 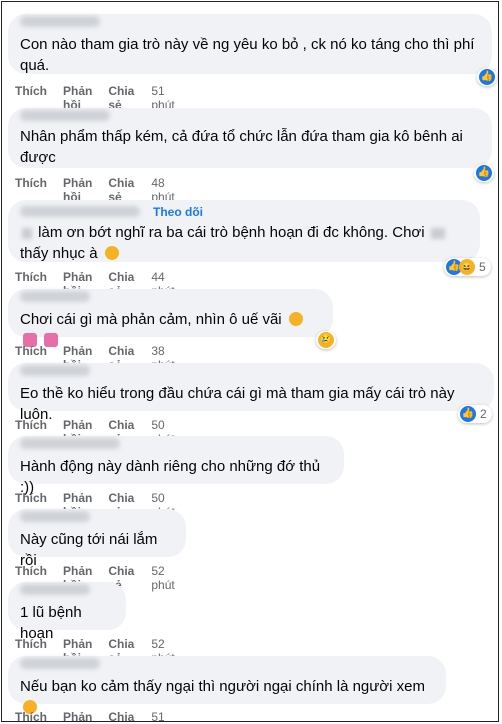 I want to click on timestamp: 51 phút, so click(x=162, y=715).